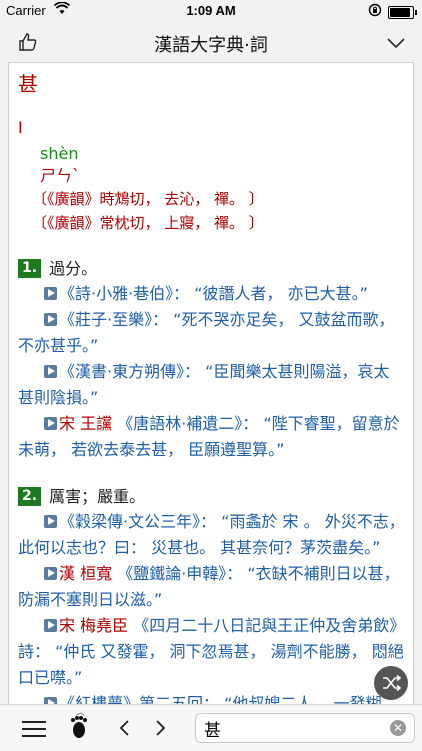 The image size is (422, 751). Describe the element at coordinates (161, 730) in the screenshot. I see `forward-arrow-icon` at that location.